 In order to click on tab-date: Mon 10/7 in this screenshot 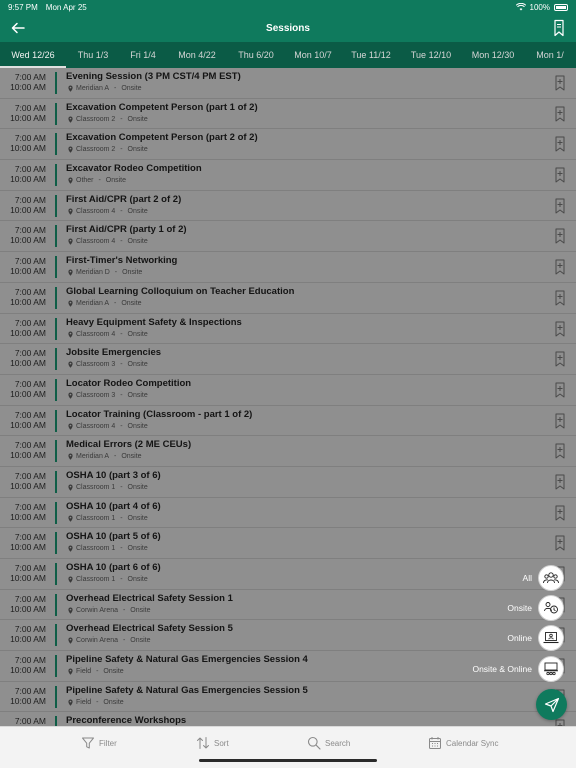, I will do `click(313, 55)`.